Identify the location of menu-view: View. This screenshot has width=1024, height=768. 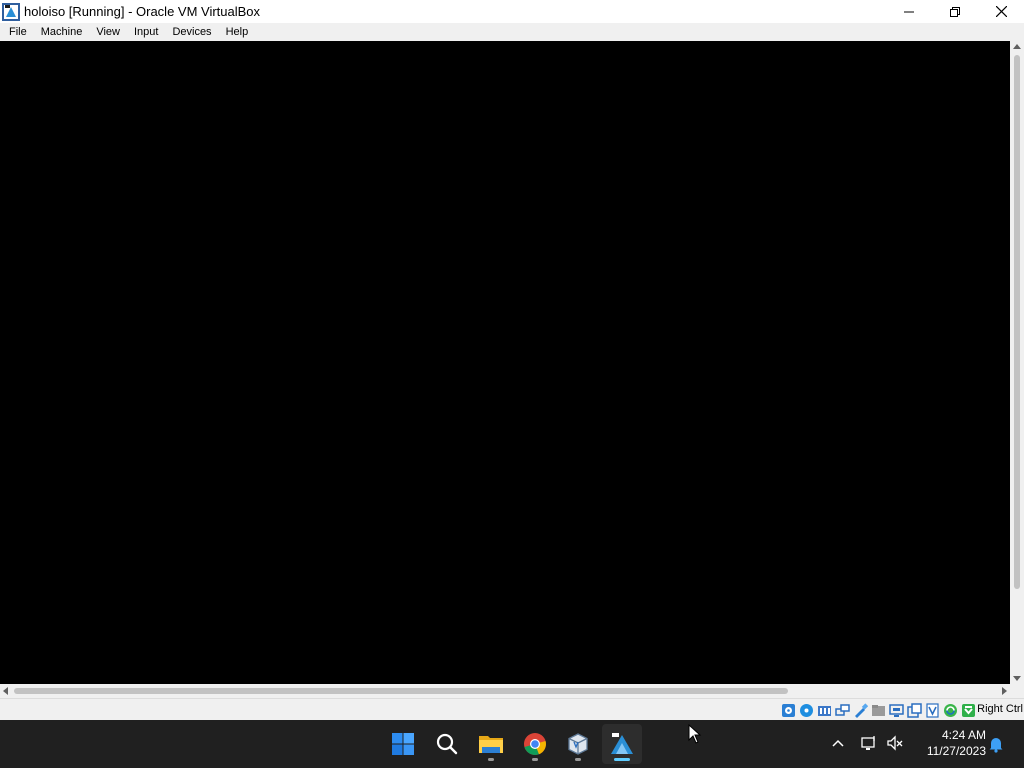
(108, 32).